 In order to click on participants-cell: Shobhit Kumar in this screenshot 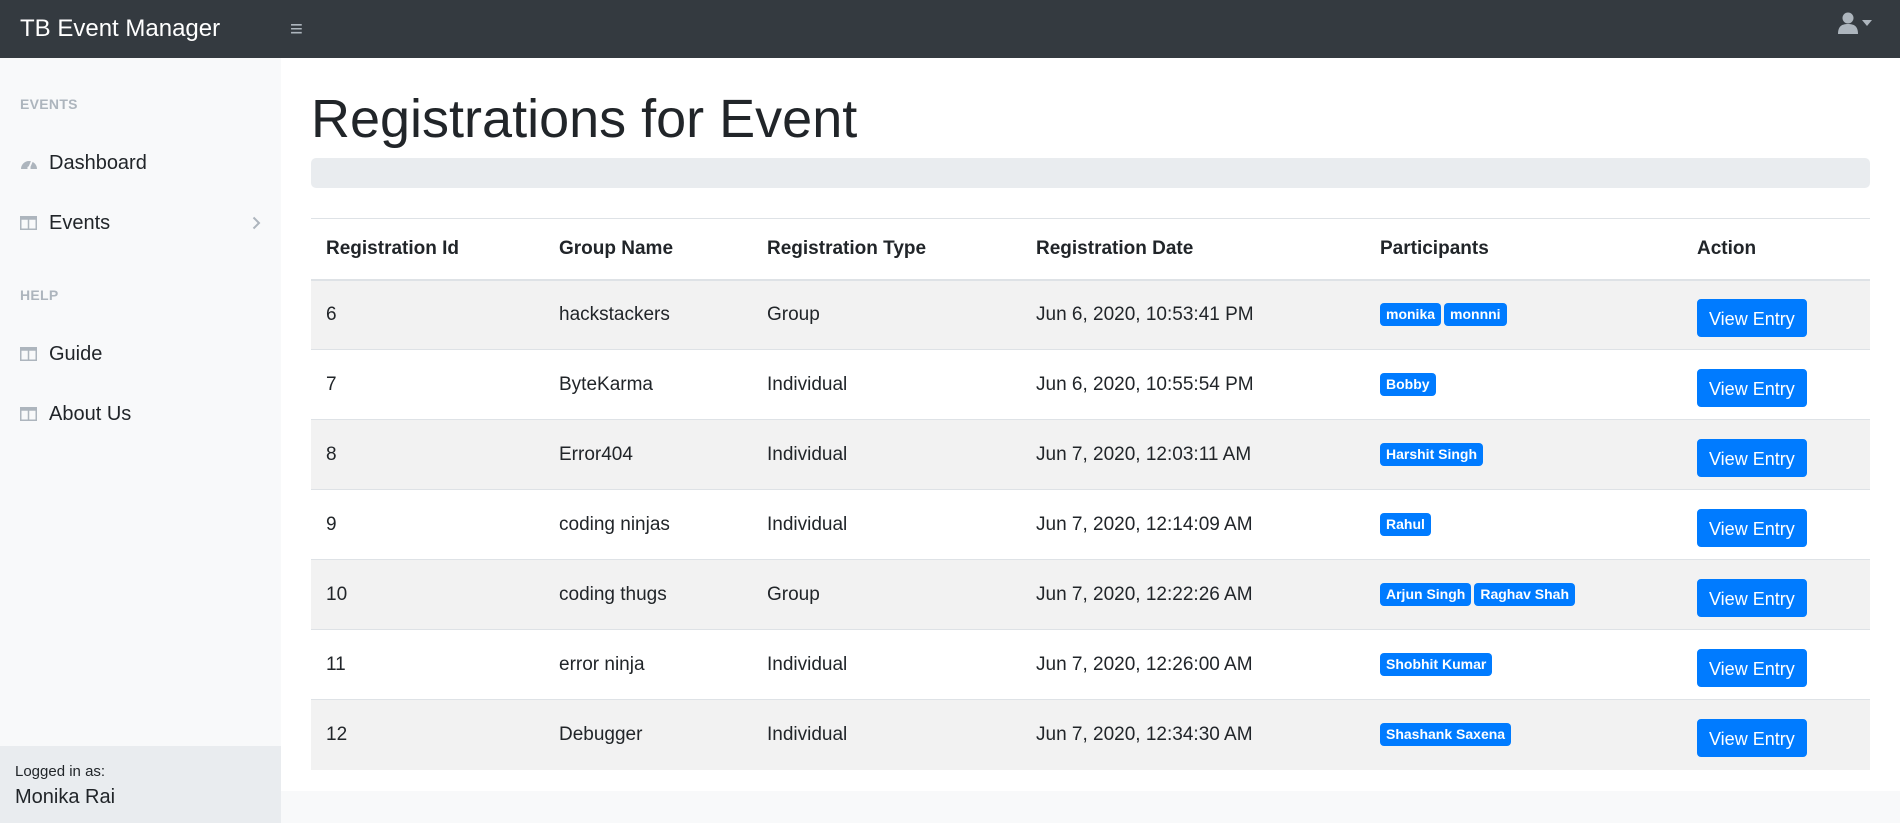, I will do `click(1523, 664)`.